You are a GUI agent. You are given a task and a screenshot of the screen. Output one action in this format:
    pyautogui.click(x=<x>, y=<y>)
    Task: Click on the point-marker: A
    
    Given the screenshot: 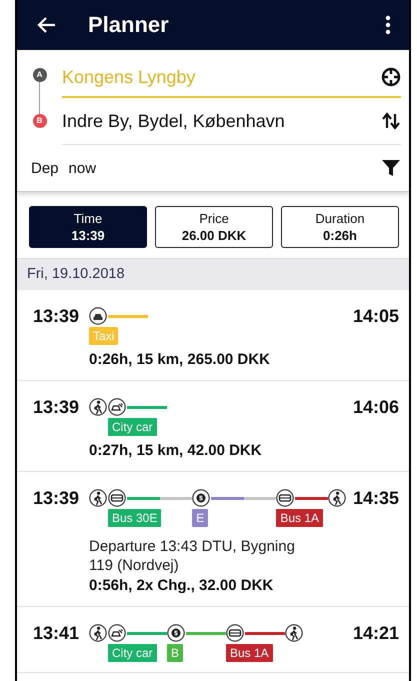 What is the action you would take?
    pyautogui.click(x=39, y=75)
    